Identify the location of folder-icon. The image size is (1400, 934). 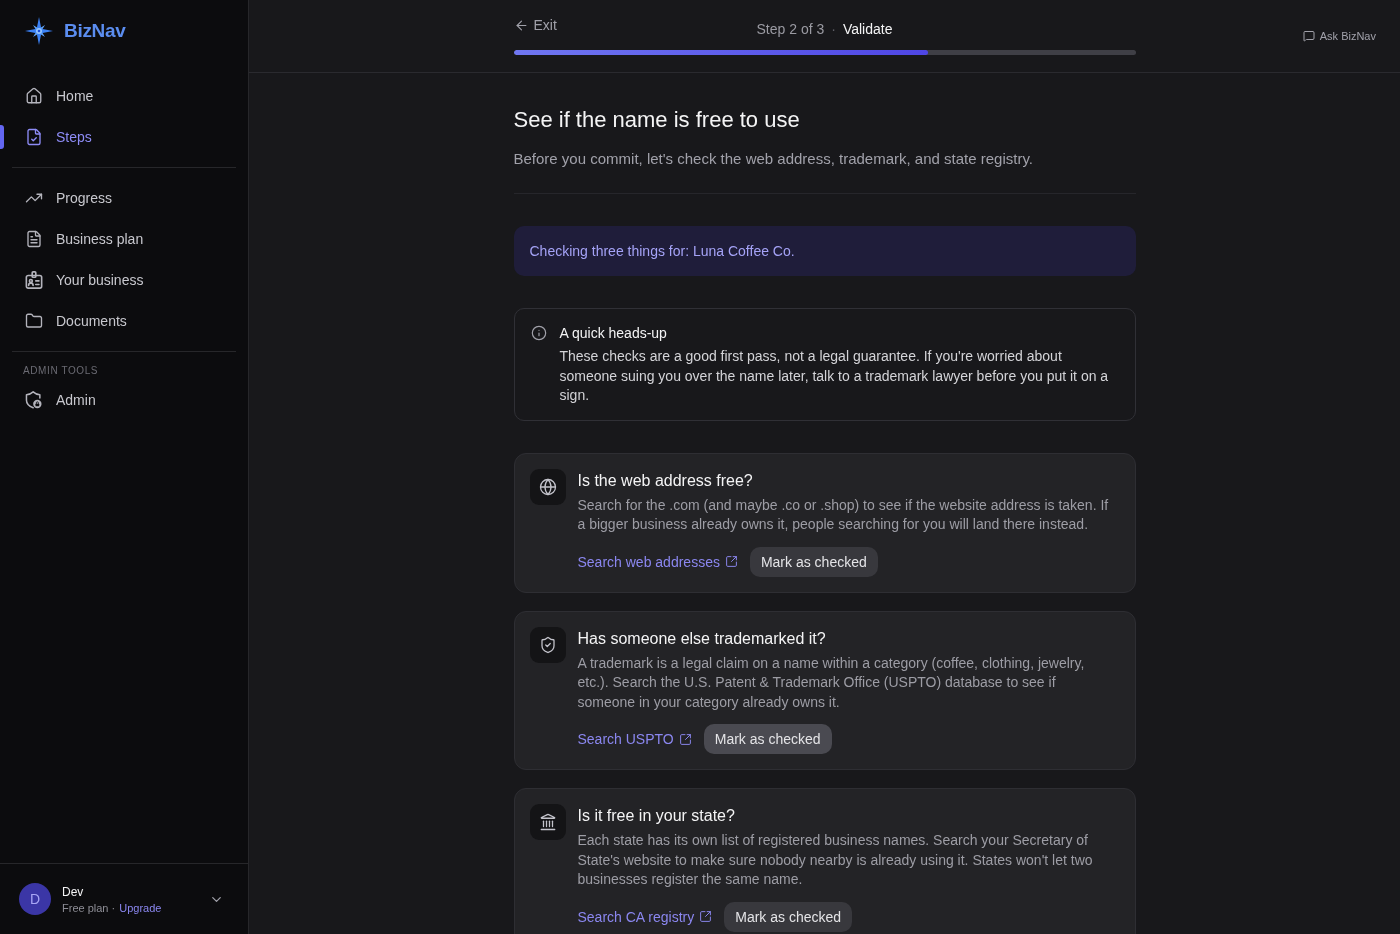
(34, 321).